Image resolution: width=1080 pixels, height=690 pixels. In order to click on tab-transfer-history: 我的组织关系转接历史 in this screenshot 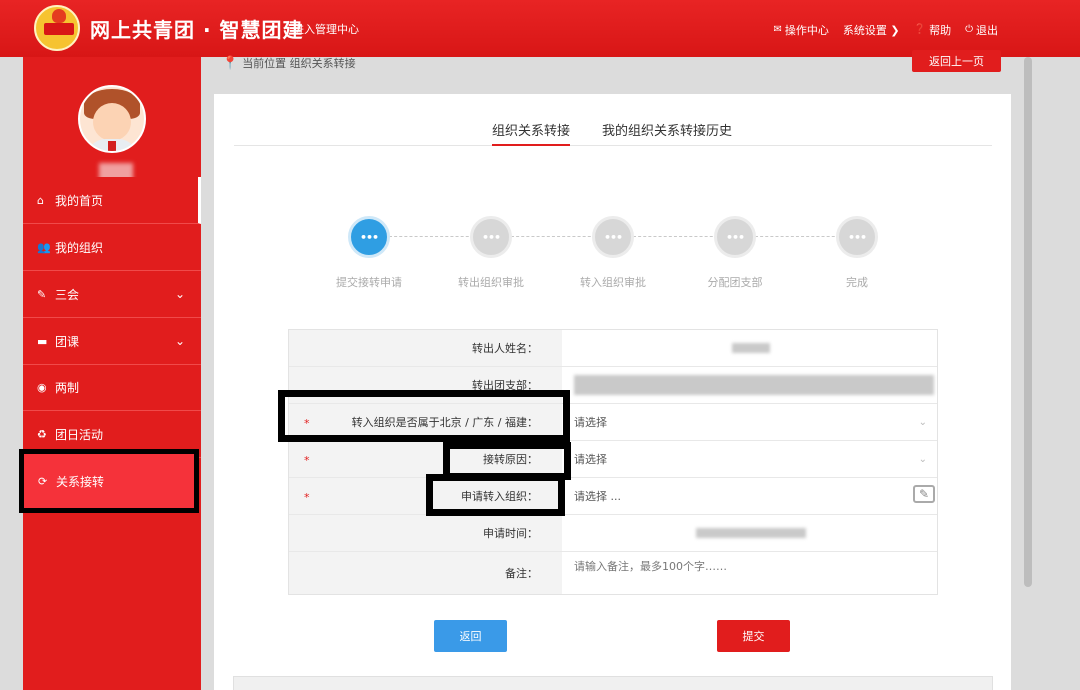, I will do `click(667, 133)`.